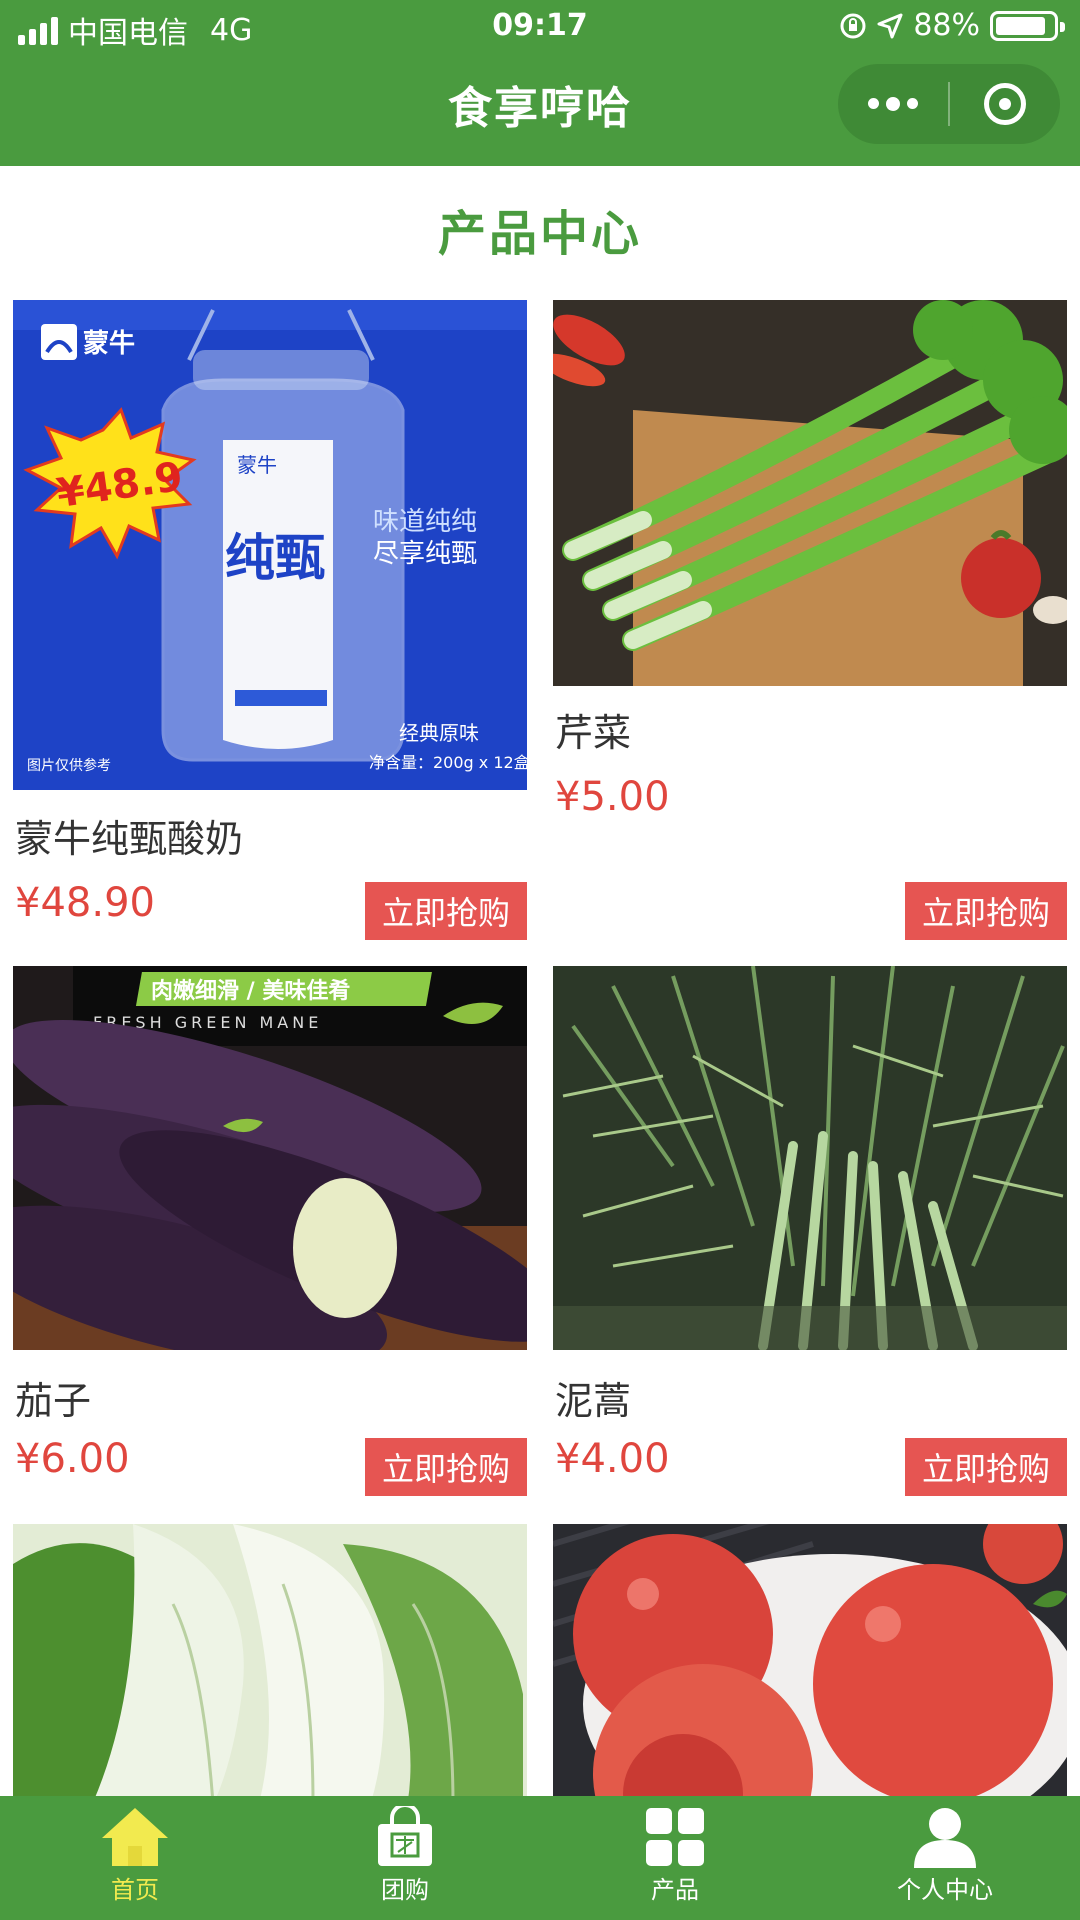 The image size is (1080, 1920). What do you see at coordinates (85, 903) in the screenshot?
I see `product-price: ¥48.90` at bounding box center [85, 903].